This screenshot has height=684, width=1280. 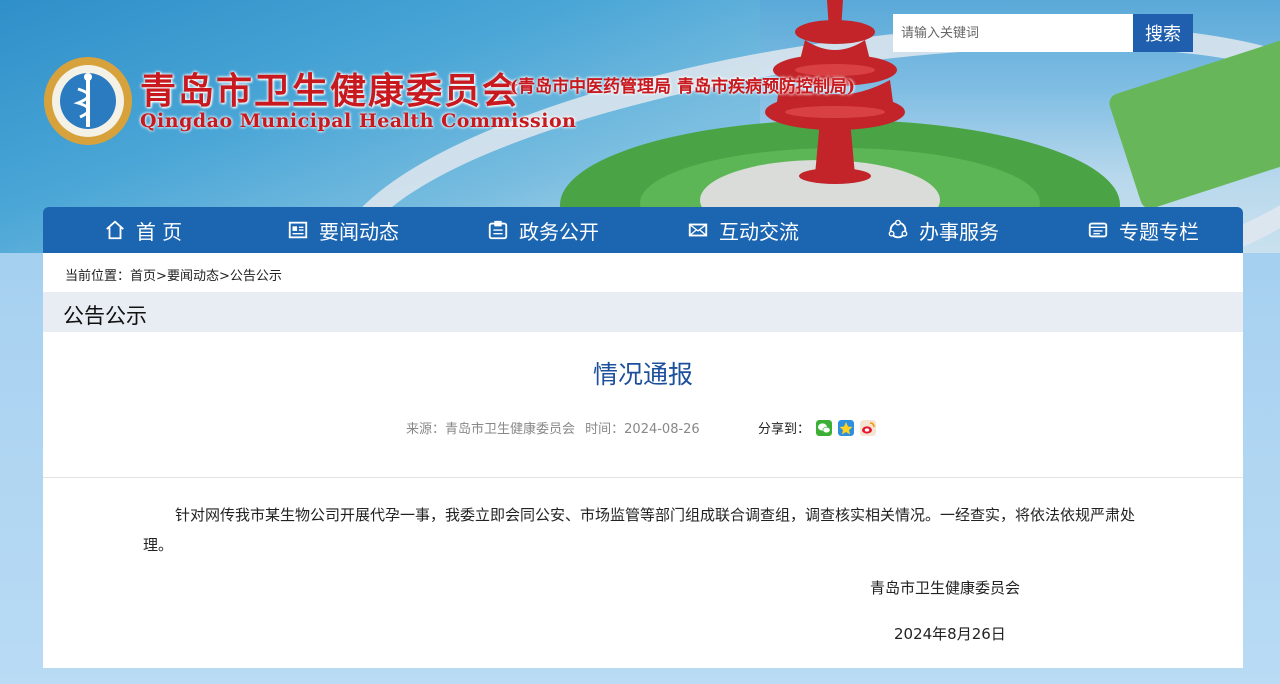 I want to click on nav-item-home: 首 页, so click(x=143, y=230).